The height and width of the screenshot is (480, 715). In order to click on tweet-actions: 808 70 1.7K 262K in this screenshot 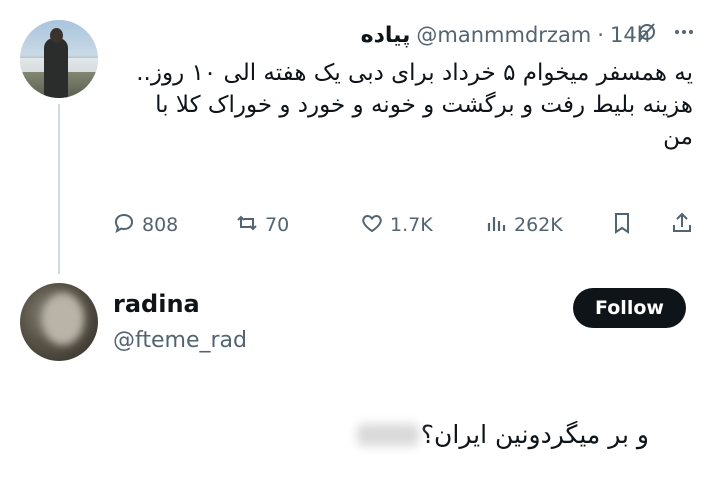, I will do `click(404, 225)`.